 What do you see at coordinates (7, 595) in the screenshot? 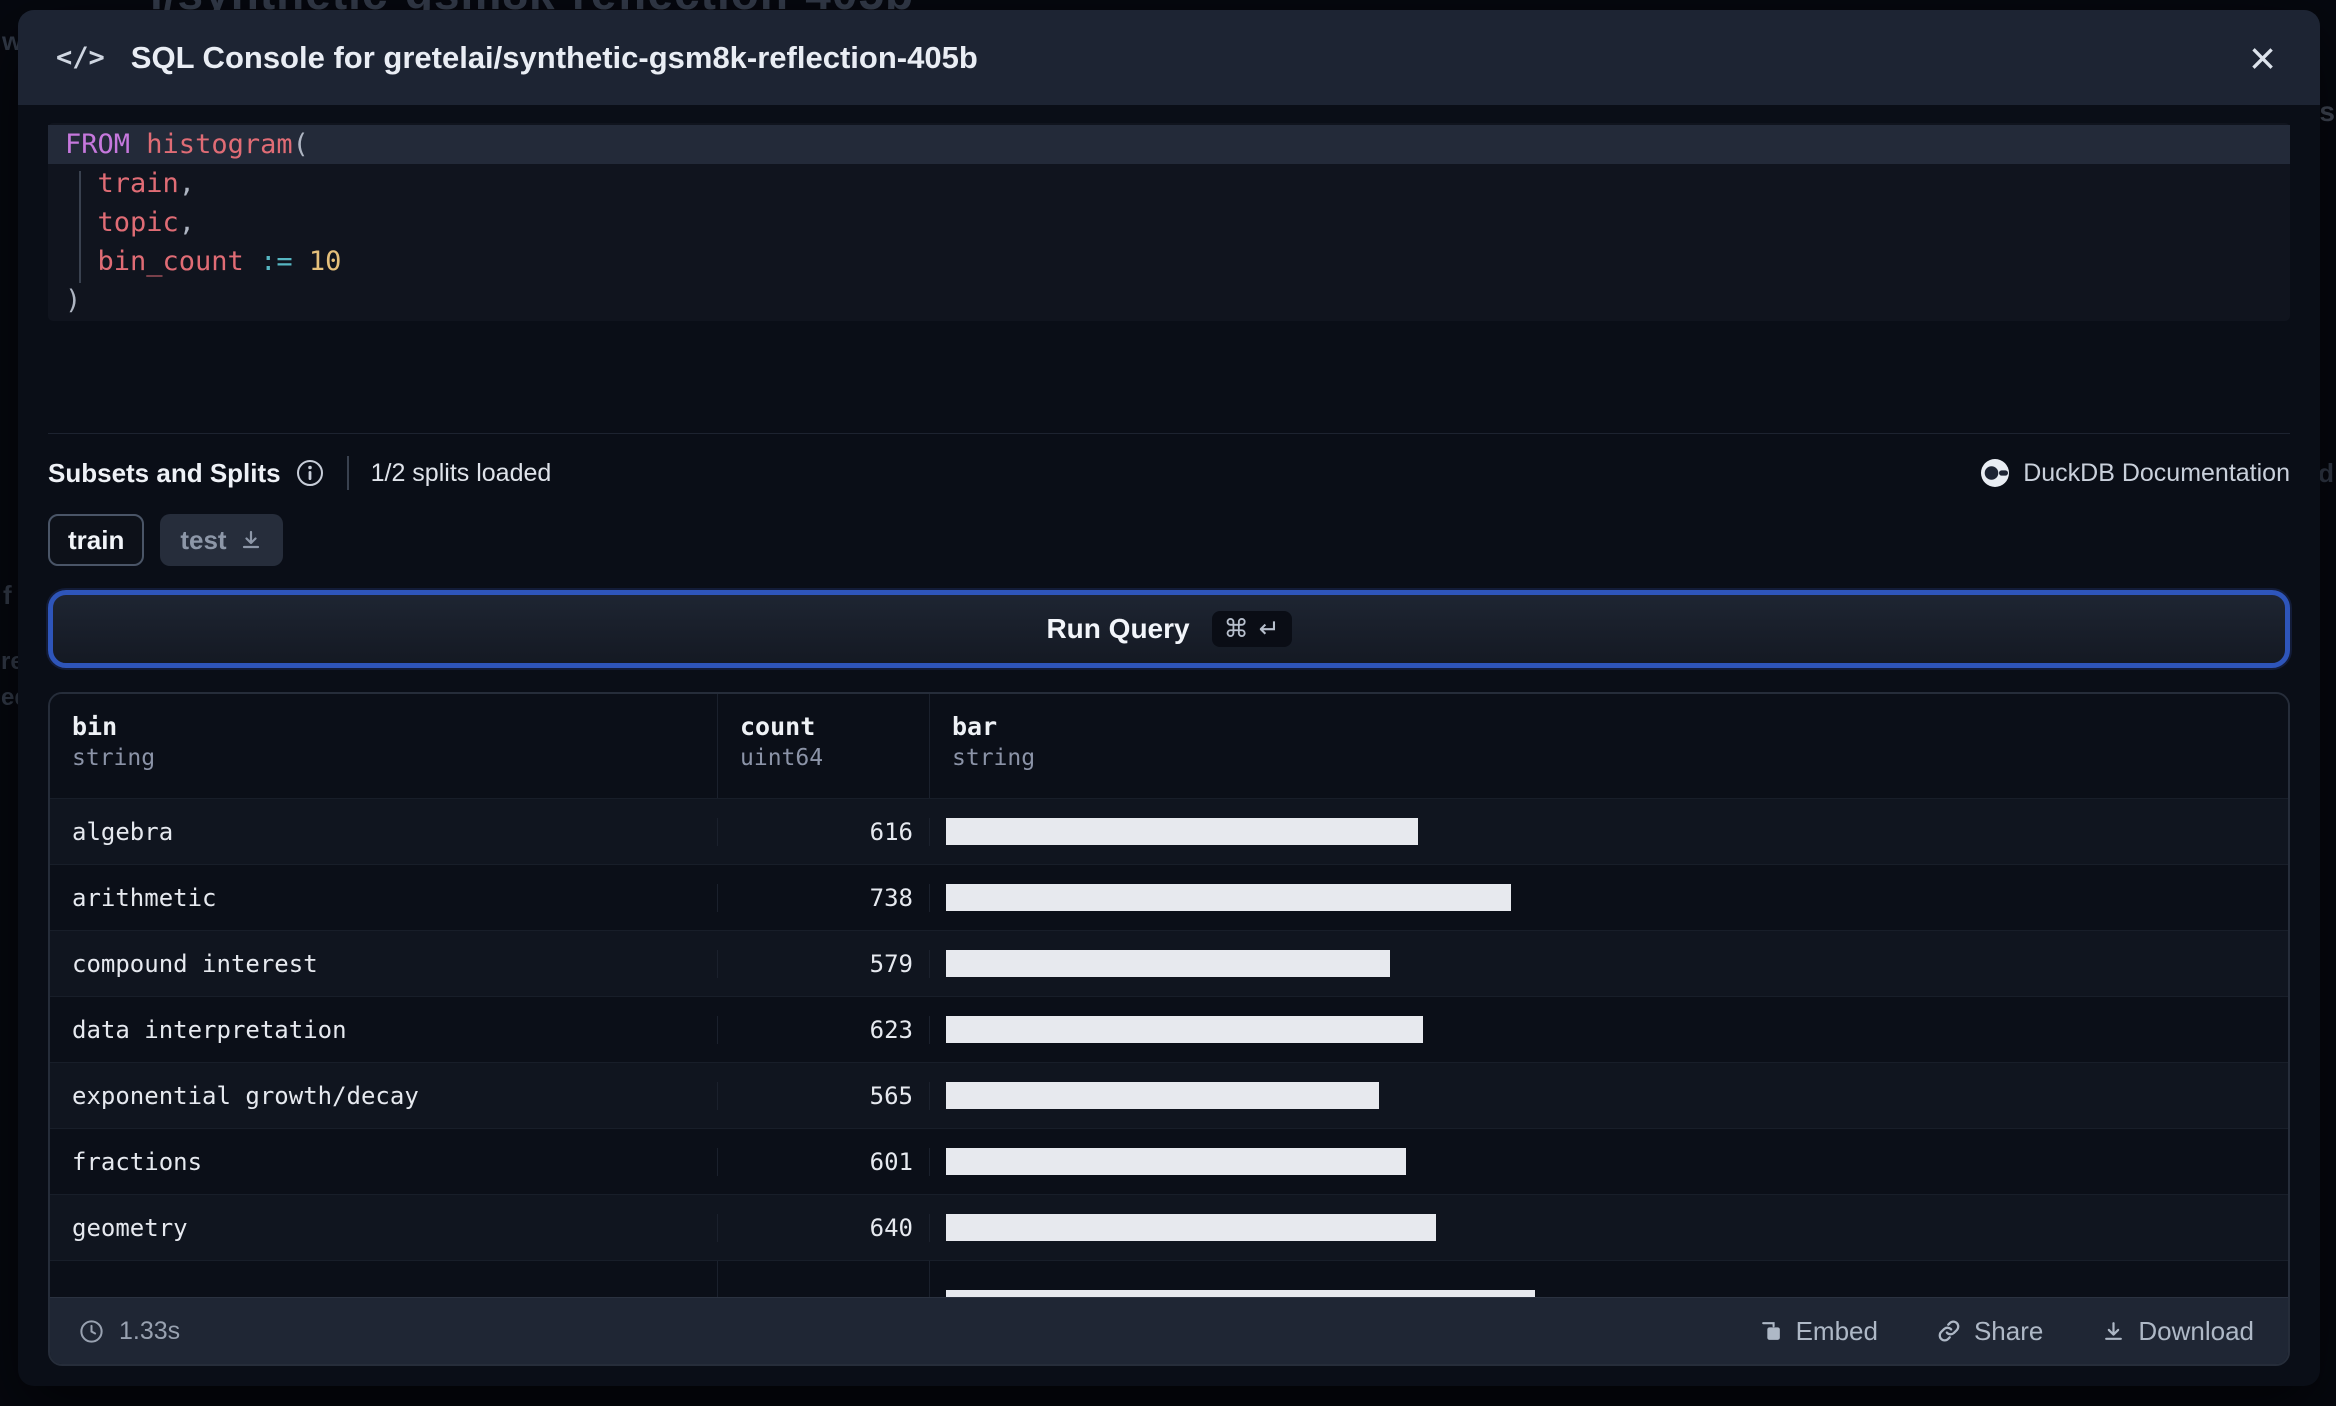
I see `background-page-text: f` at bounding box center [7, 595].